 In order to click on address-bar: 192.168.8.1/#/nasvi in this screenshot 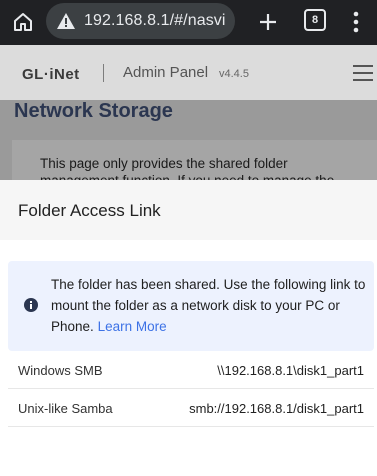, I will do `click(140, 21)`.